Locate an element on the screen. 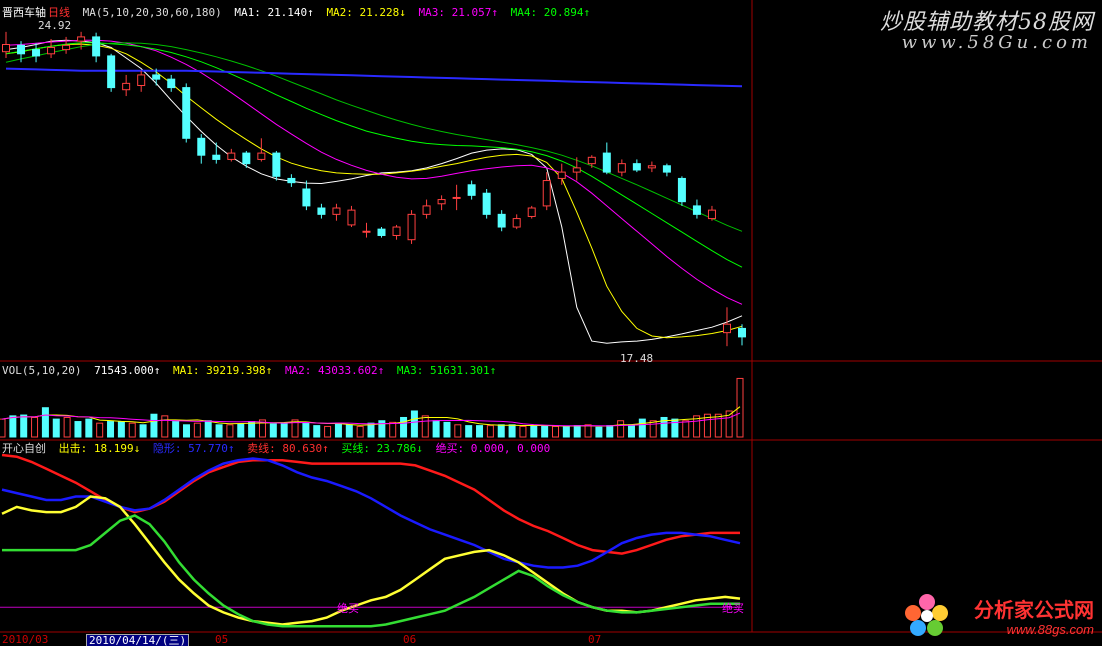 The width and height of the screenshot is (1102, 646). ma4-value: MA4: 20.894↑ is located at coordinates (550, 12).